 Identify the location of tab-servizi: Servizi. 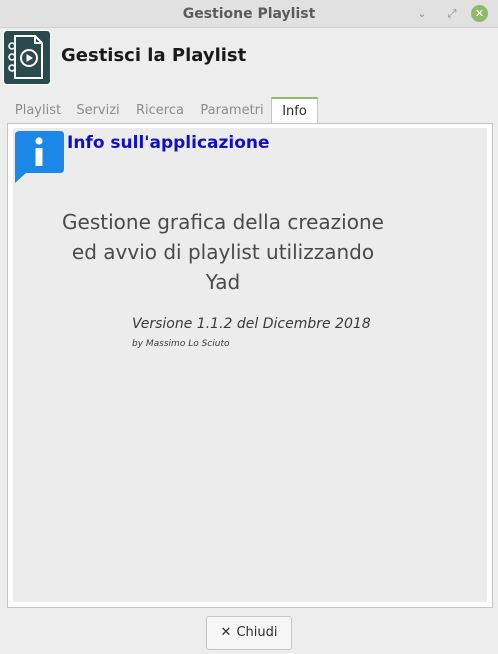
(98, 110).